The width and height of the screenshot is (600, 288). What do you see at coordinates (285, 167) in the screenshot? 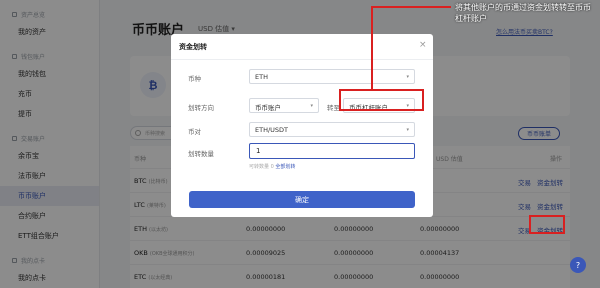
I see `transfer-all-link: 全部划转` at bounding box center [285, 167].